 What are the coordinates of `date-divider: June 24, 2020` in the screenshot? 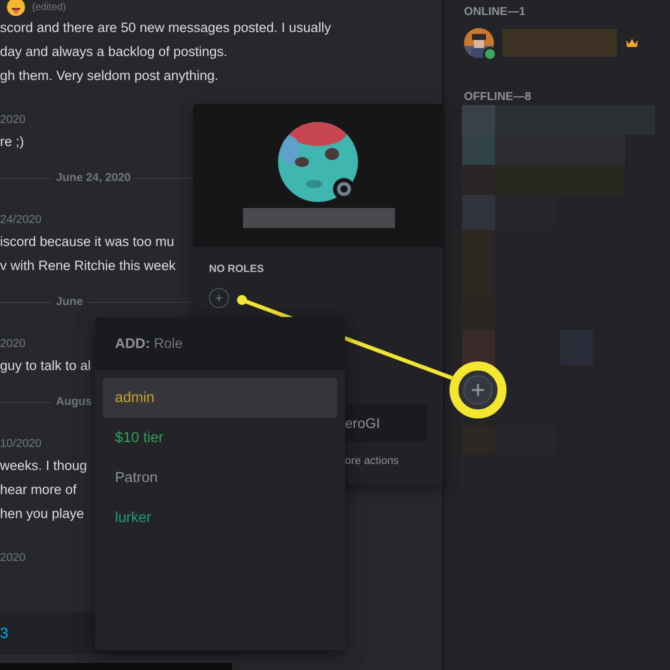 It's located at (93, 178).